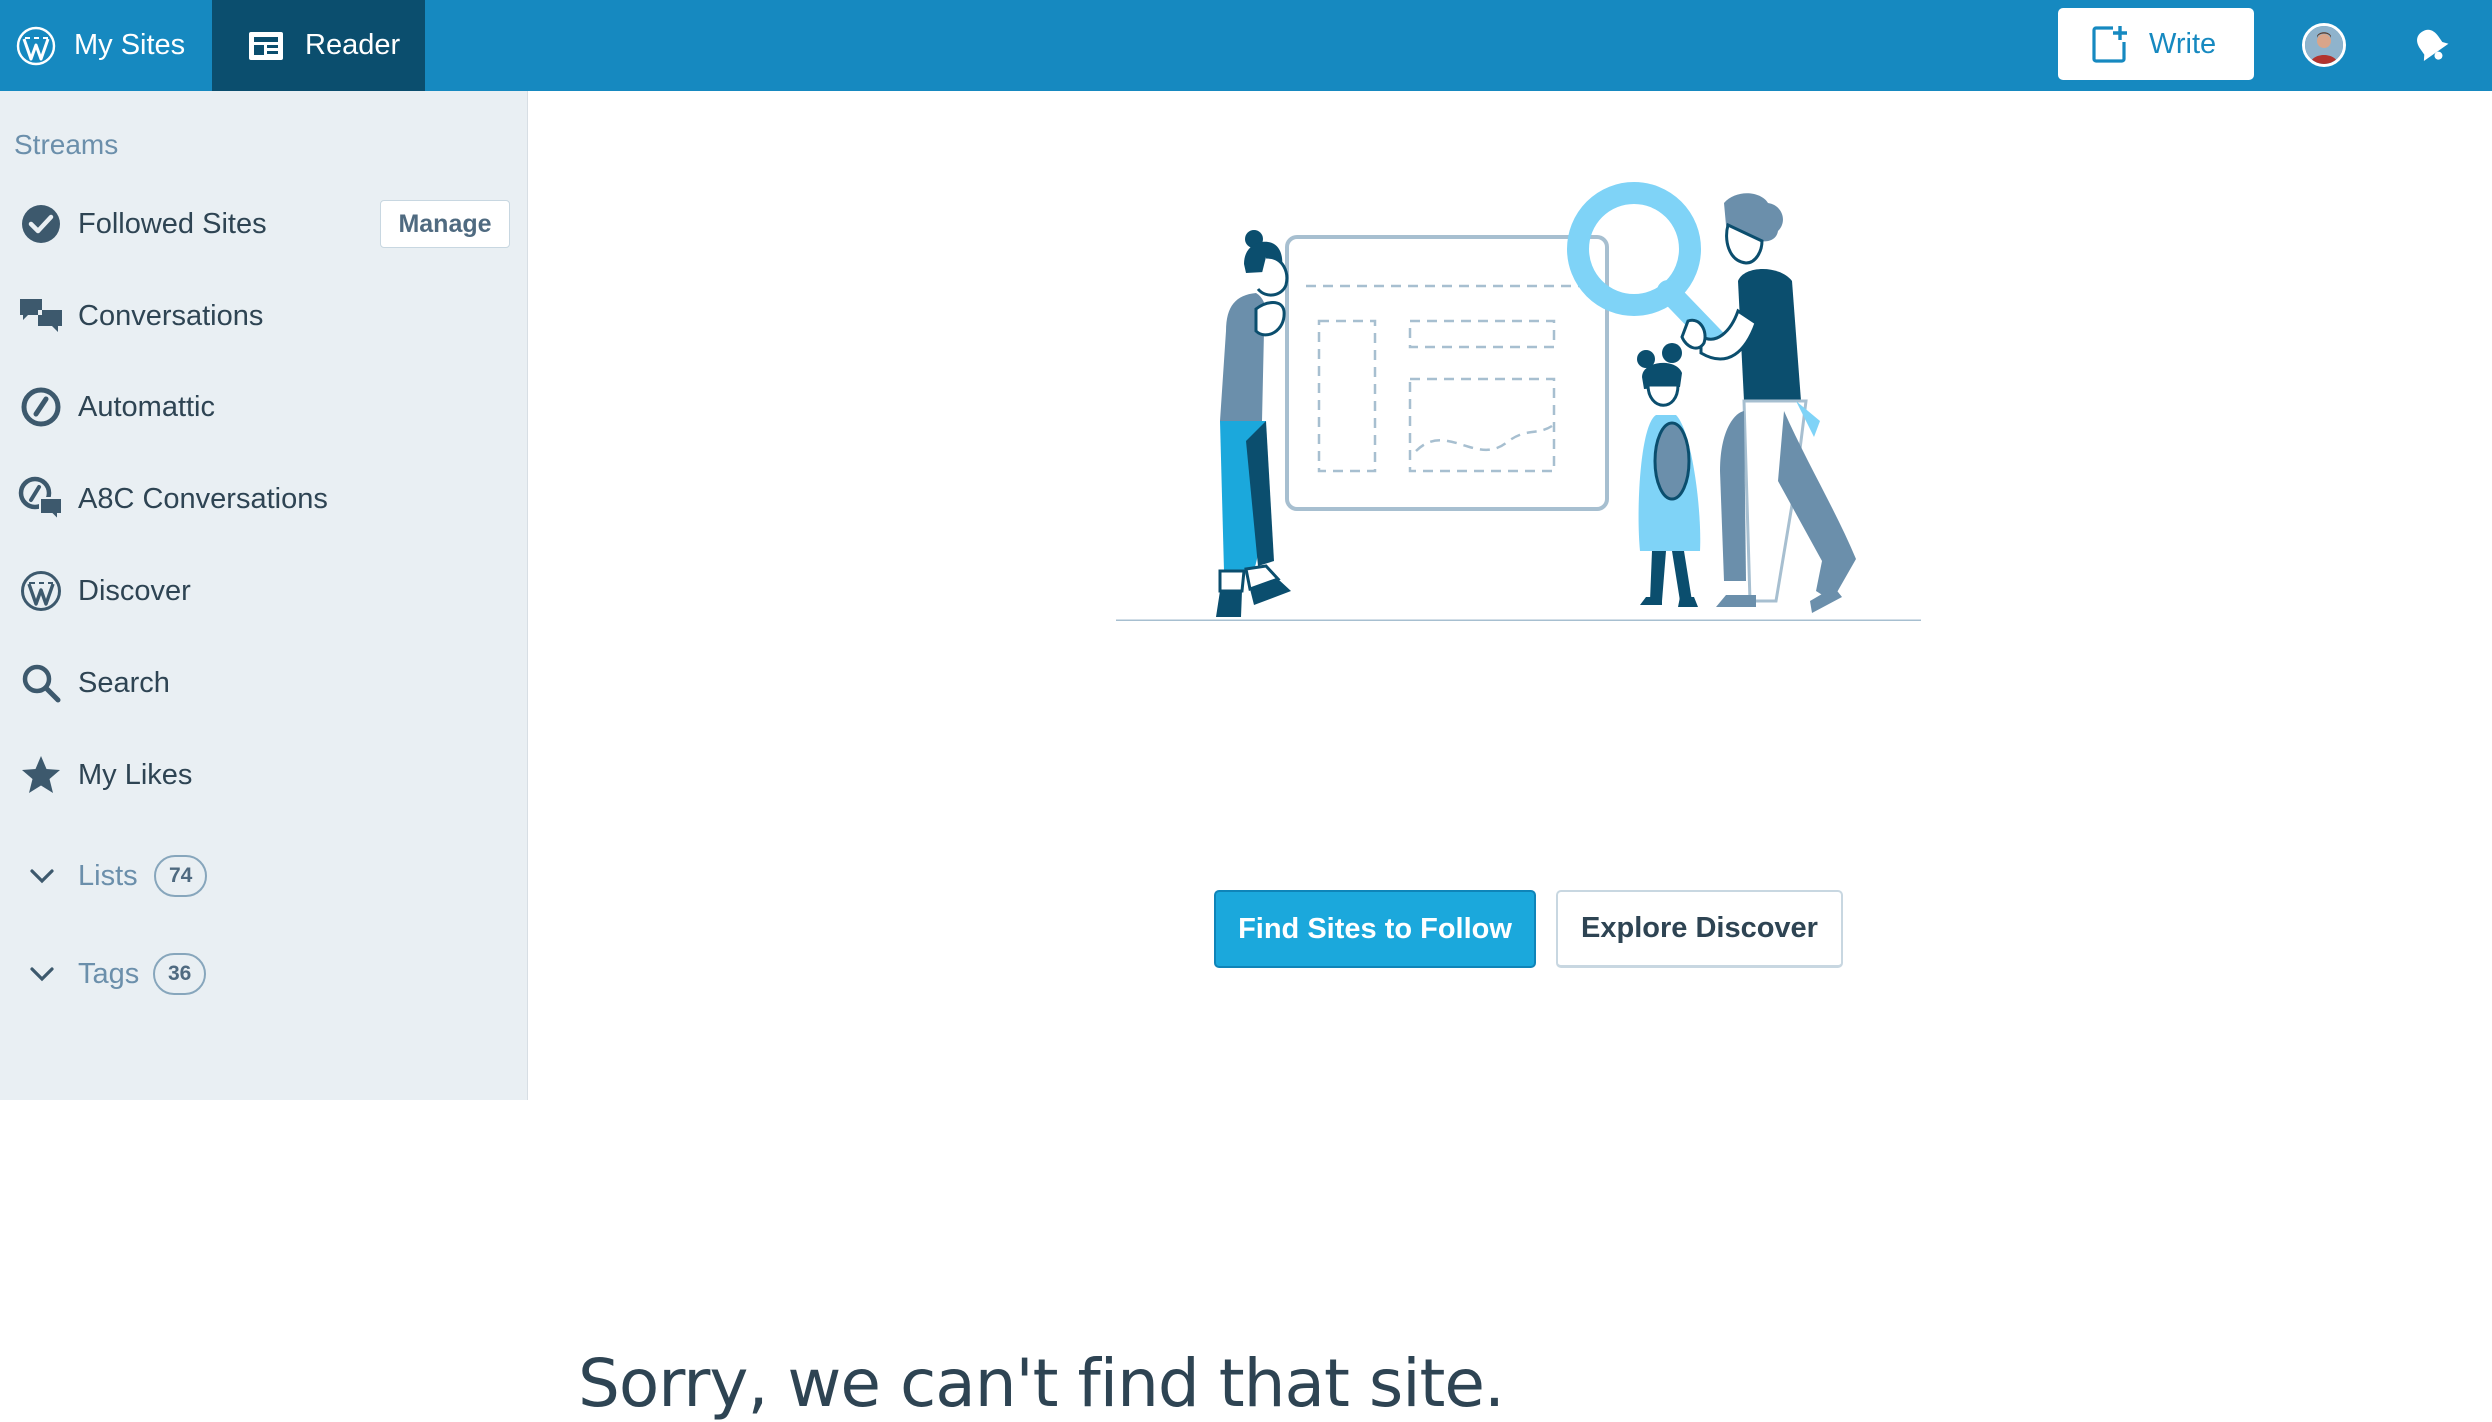 The image size is (2492, 1422). Describe the element at coordinates (172, 223) in the screenshot. I see `sidebar-item-label: Followed Sites` at that location.